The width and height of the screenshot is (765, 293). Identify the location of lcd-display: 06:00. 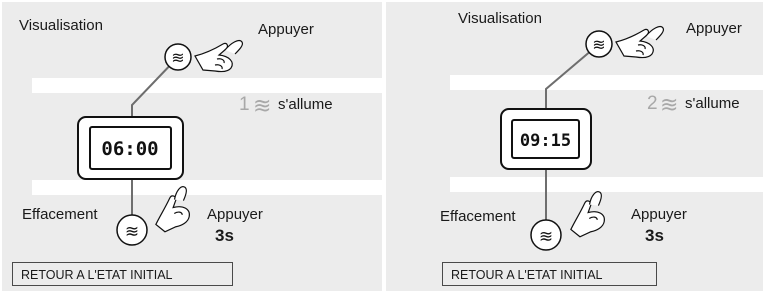
(130, 148).